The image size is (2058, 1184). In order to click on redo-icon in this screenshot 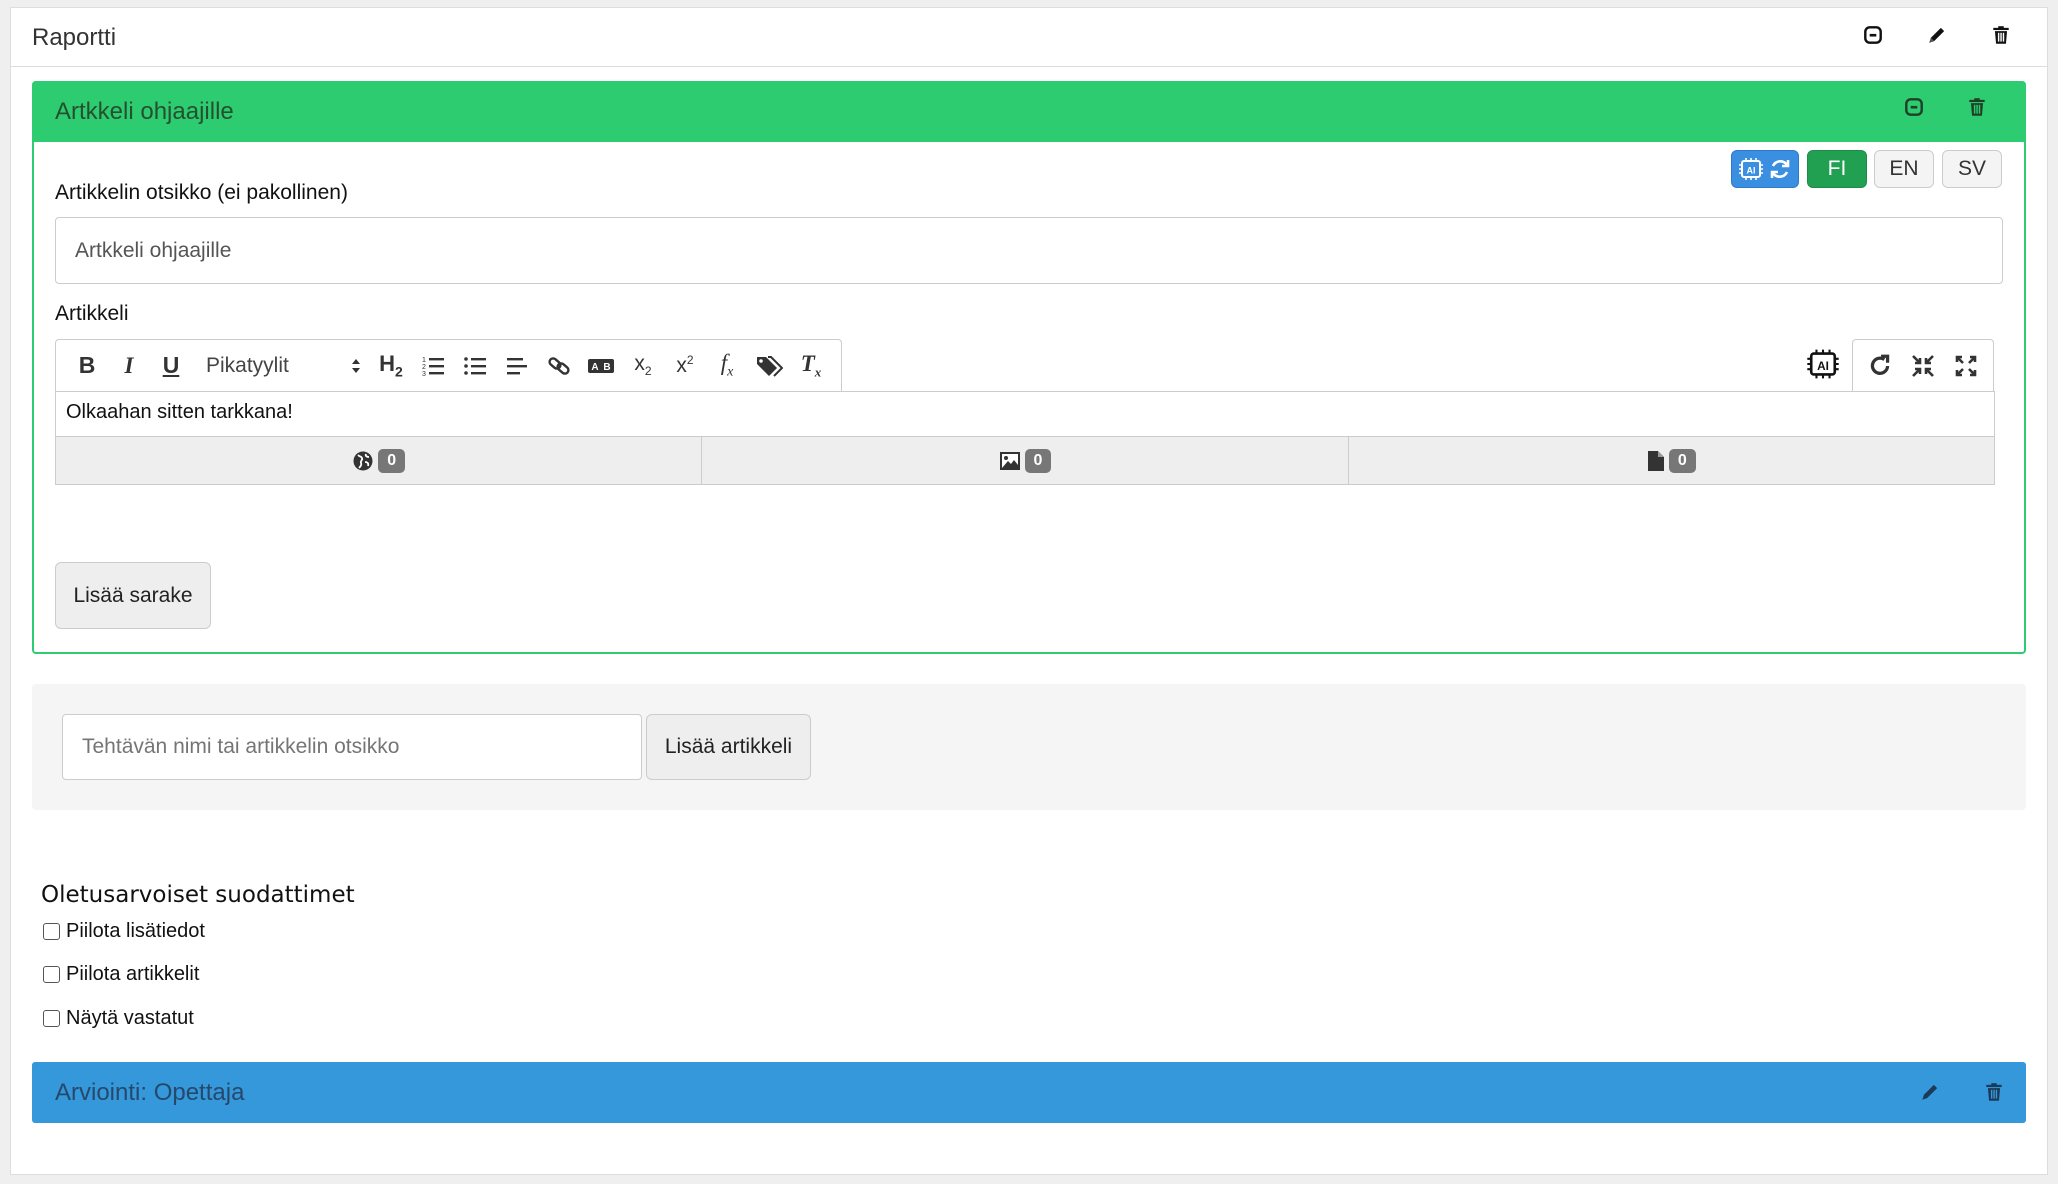, I will do `click(1880, 366)`.